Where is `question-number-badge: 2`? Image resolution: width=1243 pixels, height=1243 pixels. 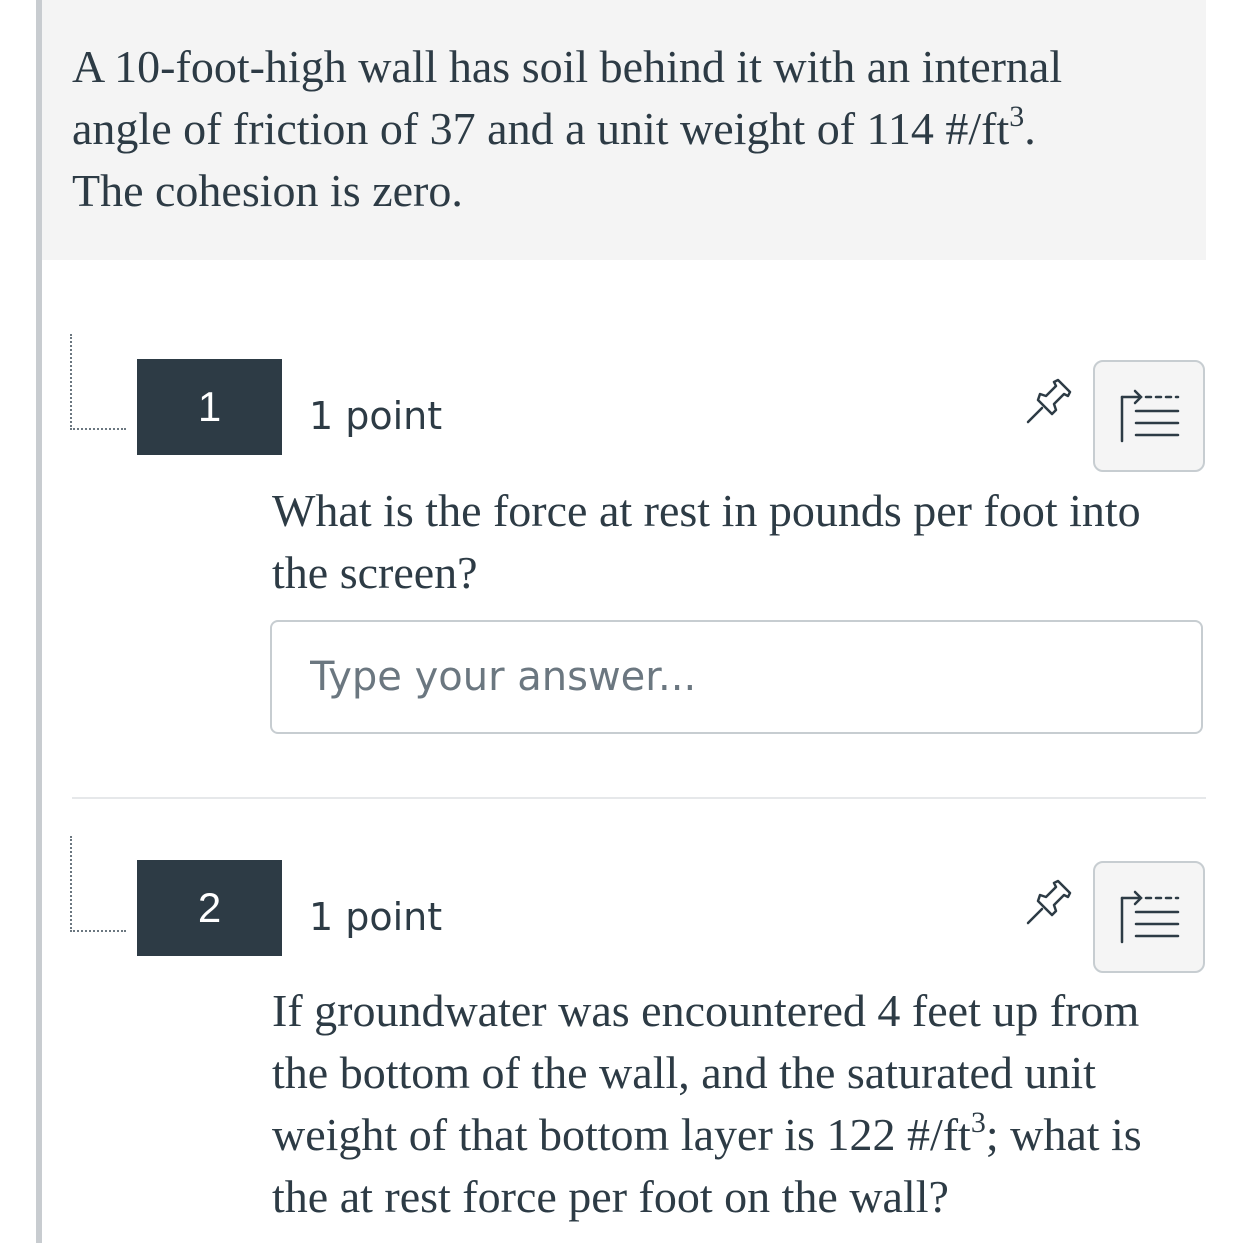 question-number-badge: 2 is located at coordinates (209, 908).